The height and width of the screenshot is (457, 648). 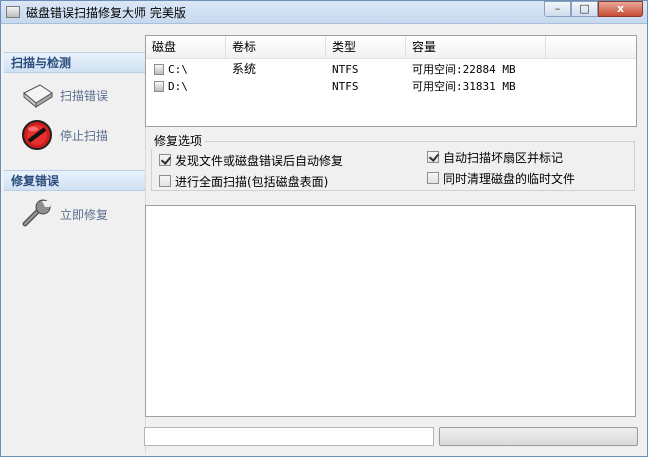 I want to click on clean-temp-label: 同时清理磁盘的临时文件, so click(x=509, y=178).